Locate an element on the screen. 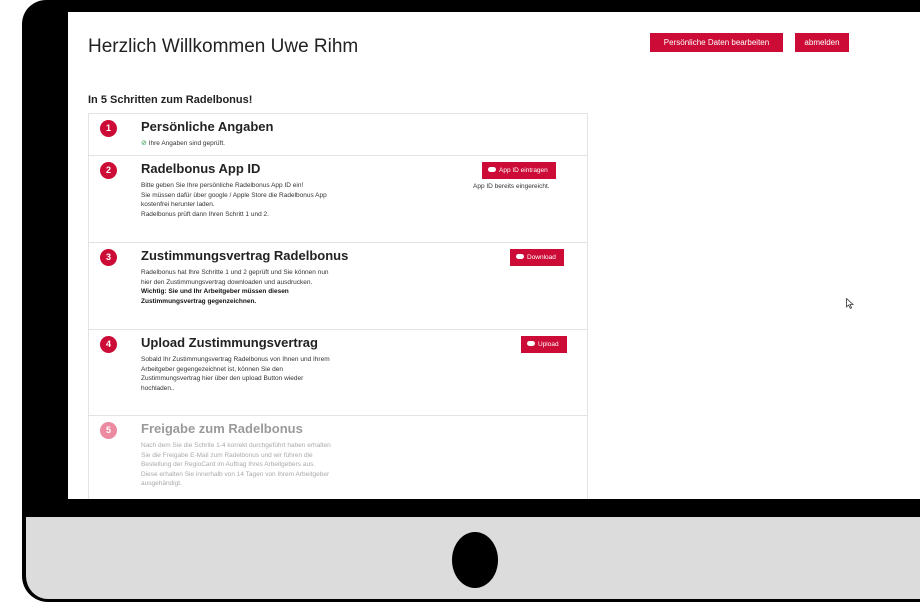 The width and height of the screenshot is (920, 602). cloud-download-icon is located at coordinates (520, 256).